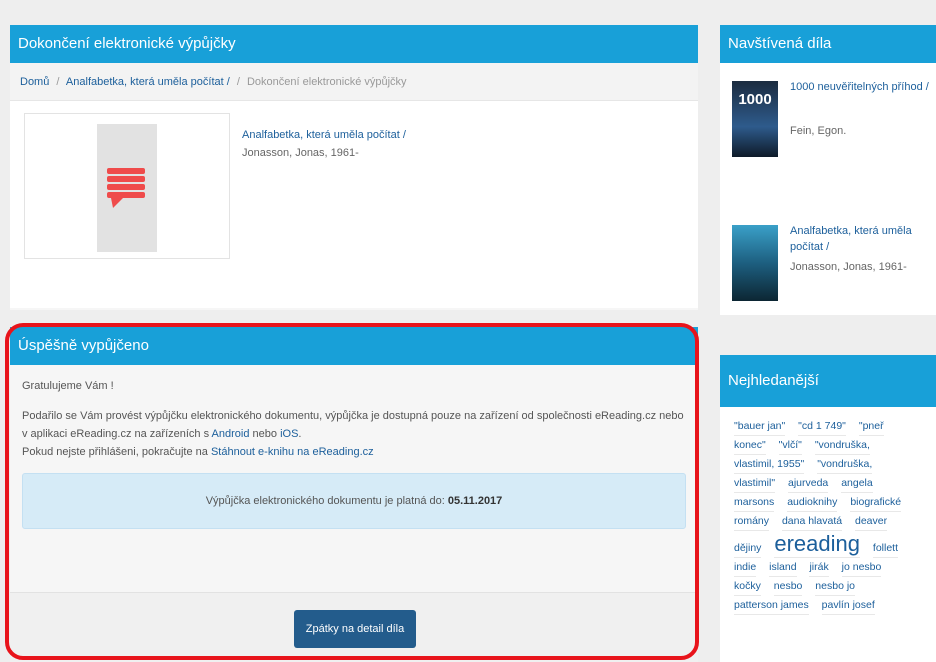 The width and height of the screenshot is (936, 662). What do you see at coordinates (835, 586) in the screenshot?
I see `tag-link: nesbo jo` at bounding box center [835, 586].